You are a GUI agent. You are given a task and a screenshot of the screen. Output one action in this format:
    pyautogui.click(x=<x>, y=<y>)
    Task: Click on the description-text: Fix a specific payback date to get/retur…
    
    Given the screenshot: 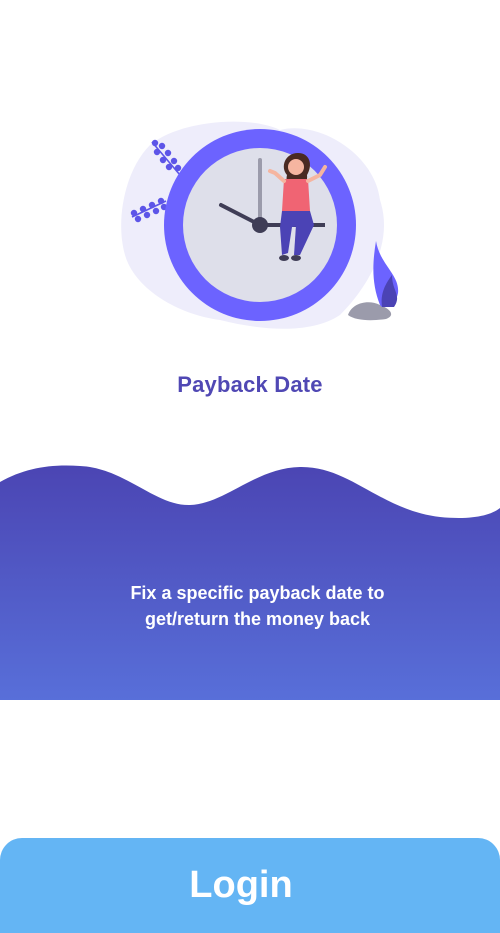 What is the action you would take?
    pyautogui.click(x=257, y=606)
    